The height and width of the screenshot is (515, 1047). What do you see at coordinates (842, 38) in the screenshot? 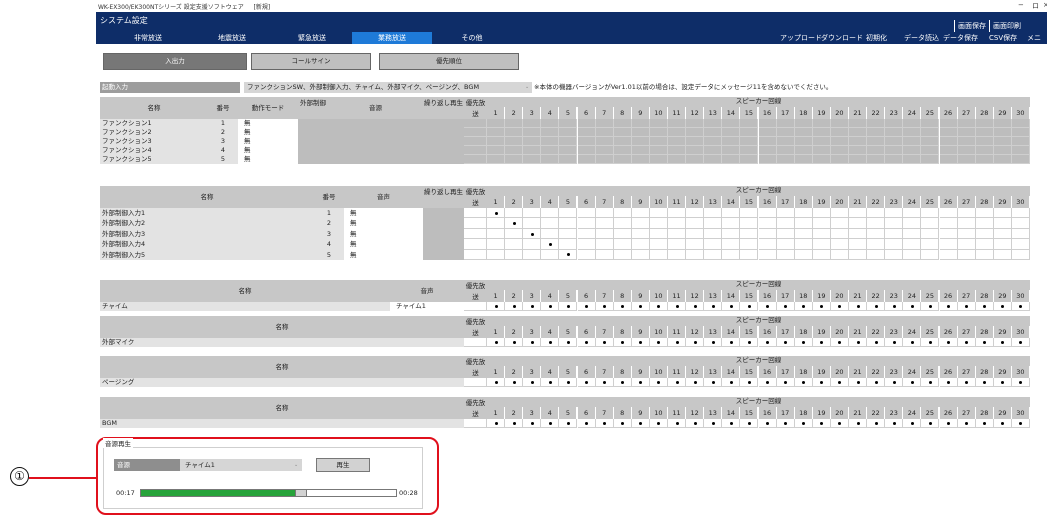
I see `header-button-2: ダウンロード` at bounding box center [842, 38].